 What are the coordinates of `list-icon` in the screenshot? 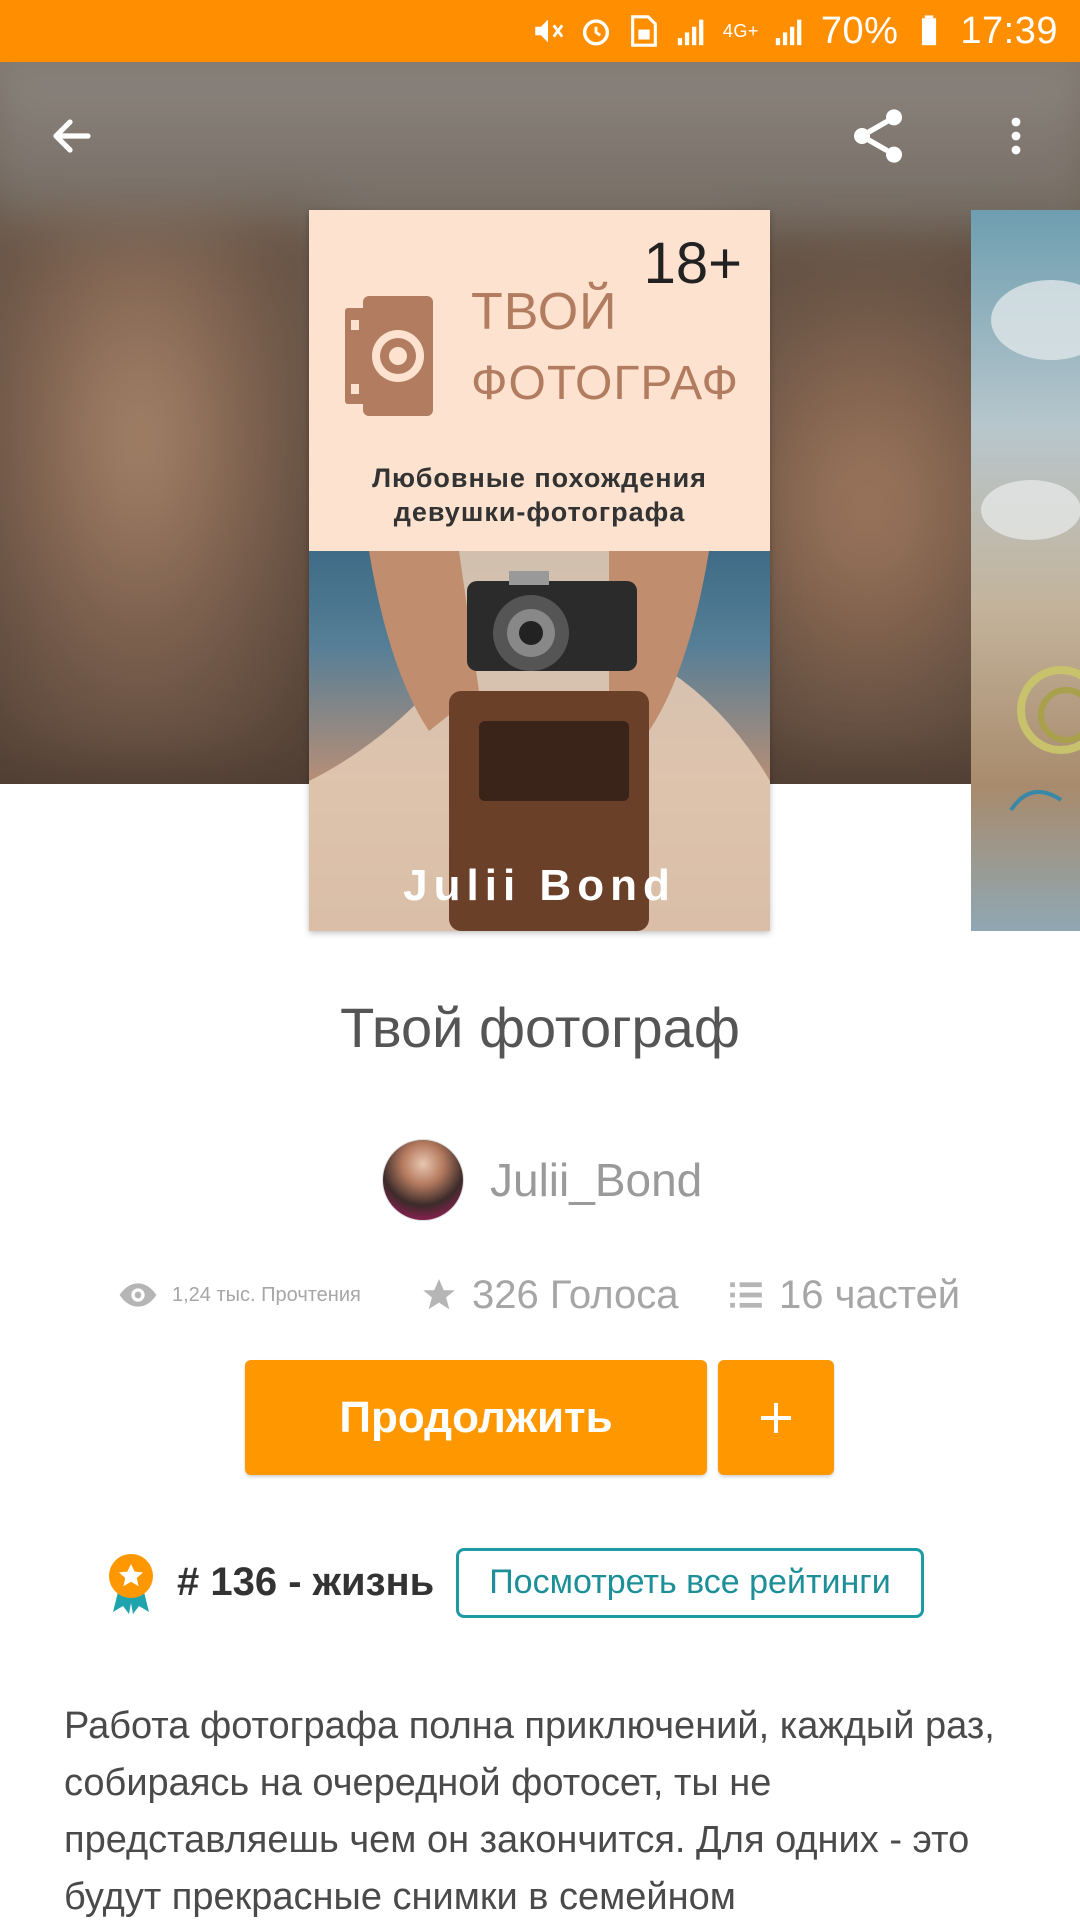 It's located at (746, 1295).